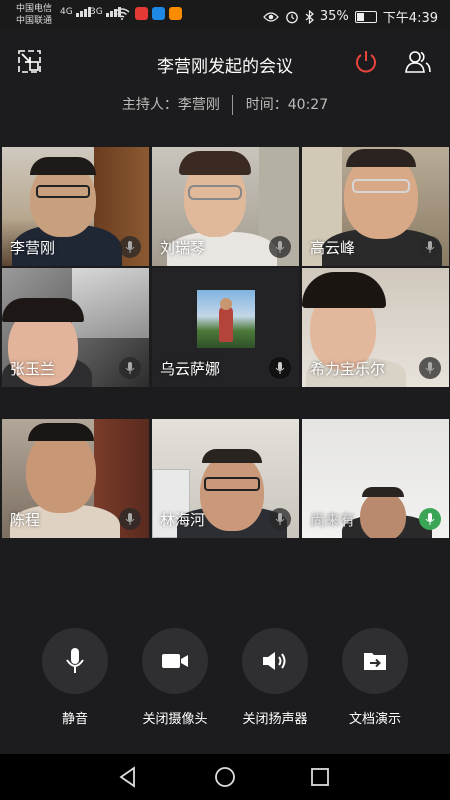 Image resolution: width=450 pixels, height=800 pixels. I want to click on back-icon, so click(128, 777).